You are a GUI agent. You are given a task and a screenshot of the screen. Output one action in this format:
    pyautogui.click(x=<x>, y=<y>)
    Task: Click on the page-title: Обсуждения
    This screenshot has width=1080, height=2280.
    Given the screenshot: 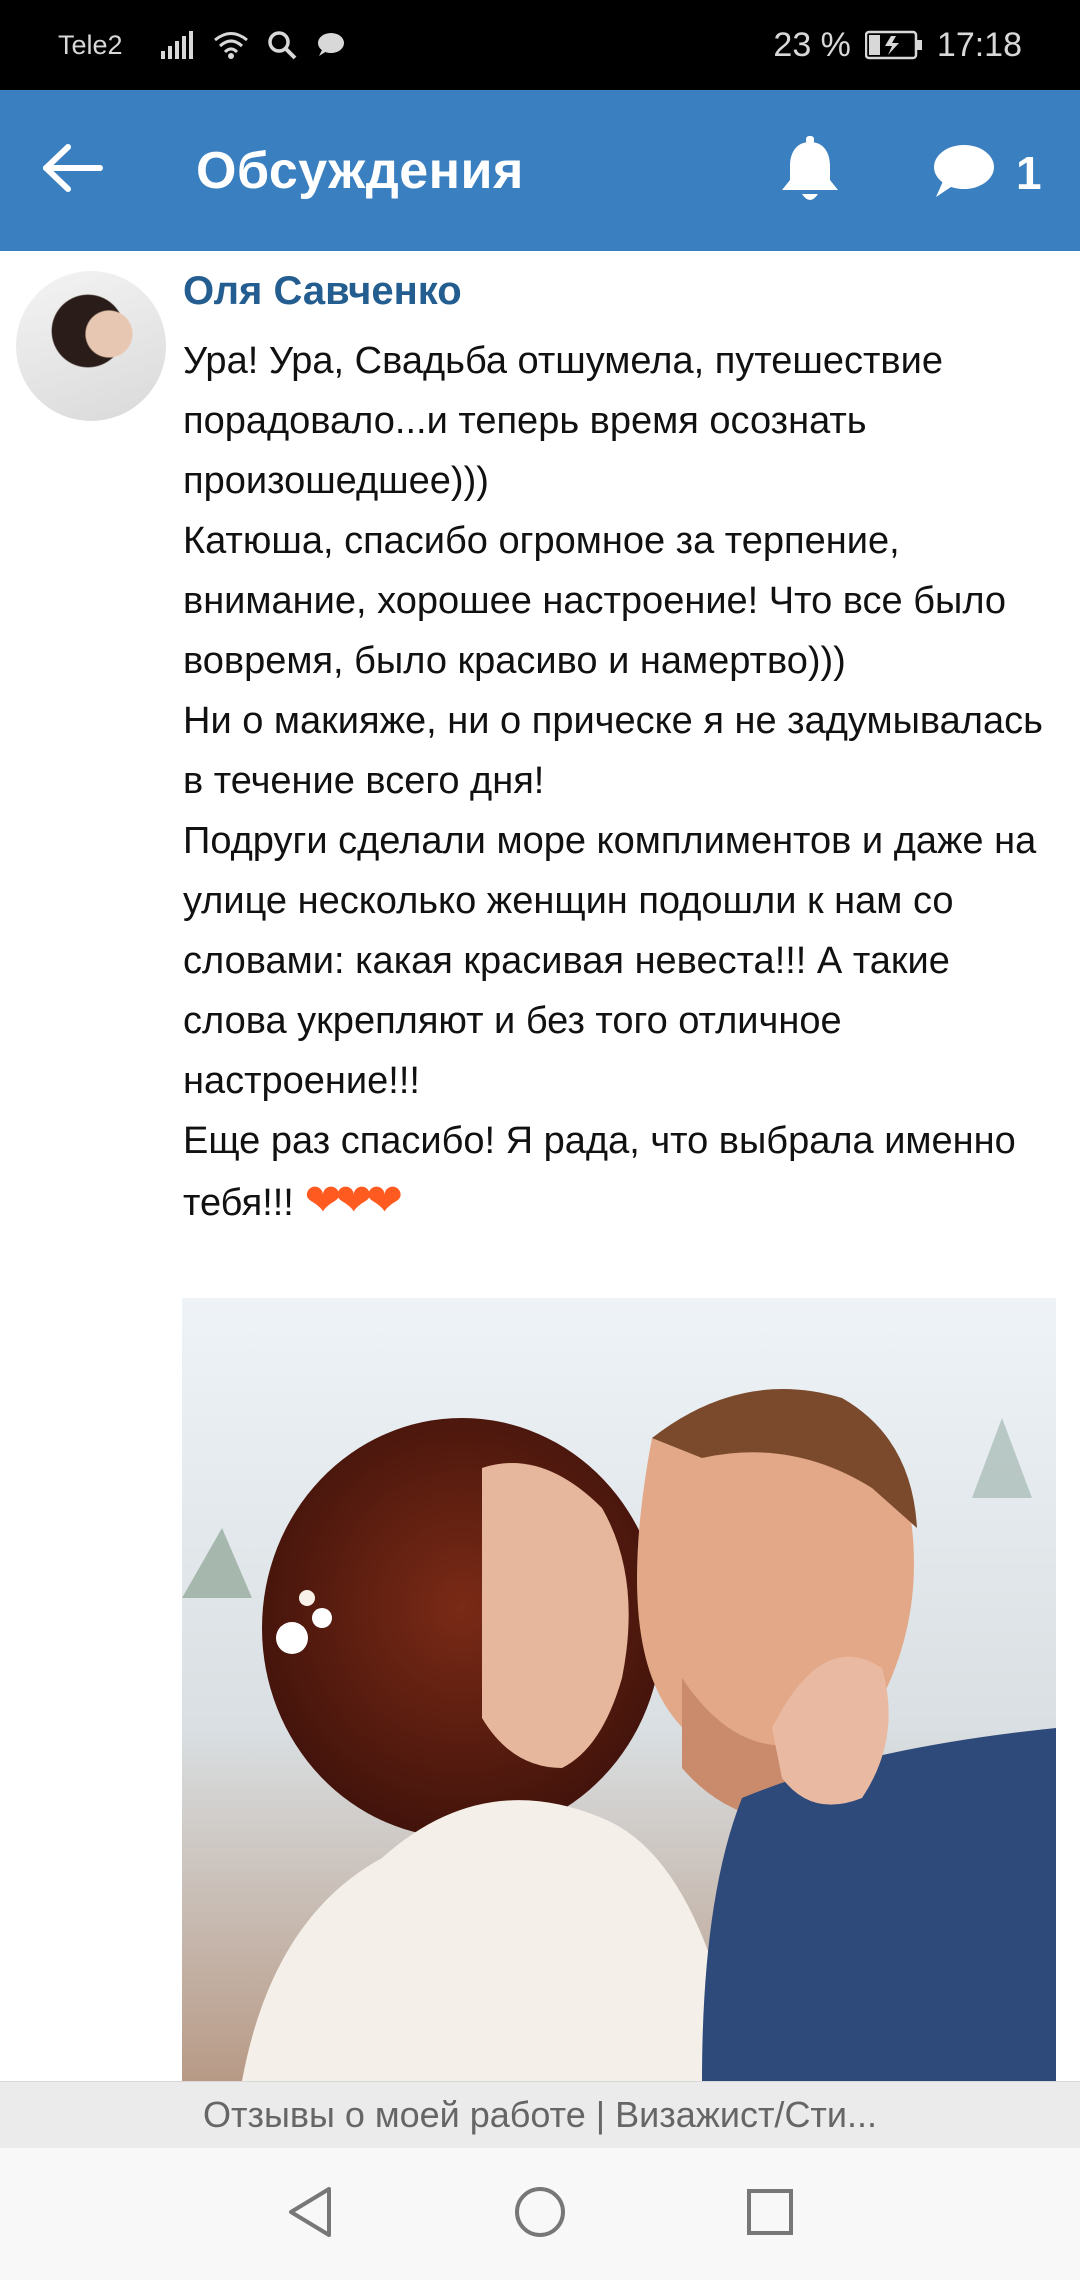 What is the action you would take?
    pyautogui.click(x=360, y=170)
    